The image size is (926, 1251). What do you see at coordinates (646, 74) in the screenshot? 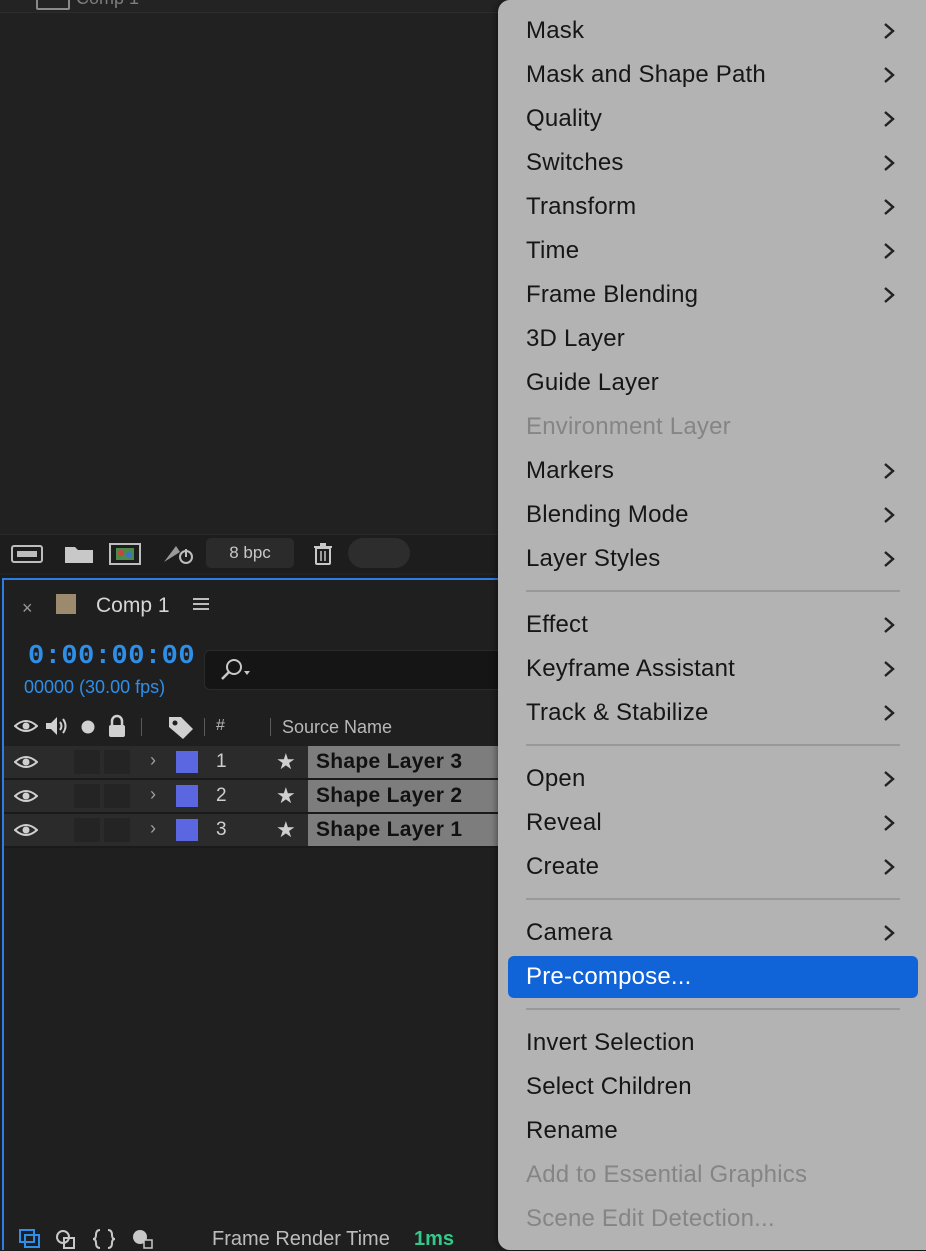
I see `menu-item-label: Mask and Shape Path` at bounding box center [646, 74].